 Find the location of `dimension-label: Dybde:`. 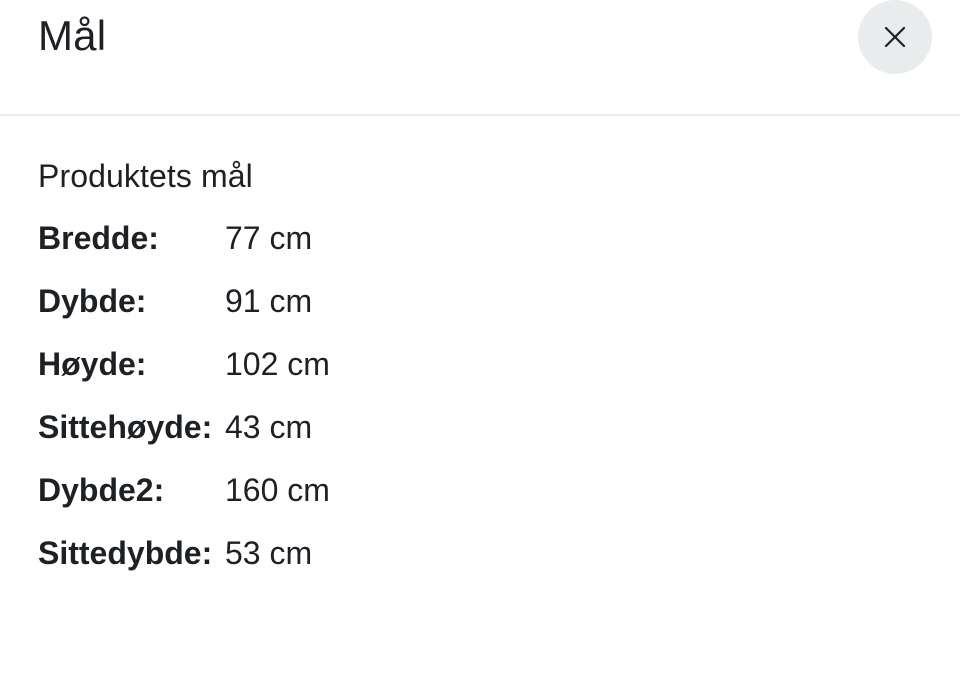

dimension-label: Dybde: is located at coordinates (92, 300).